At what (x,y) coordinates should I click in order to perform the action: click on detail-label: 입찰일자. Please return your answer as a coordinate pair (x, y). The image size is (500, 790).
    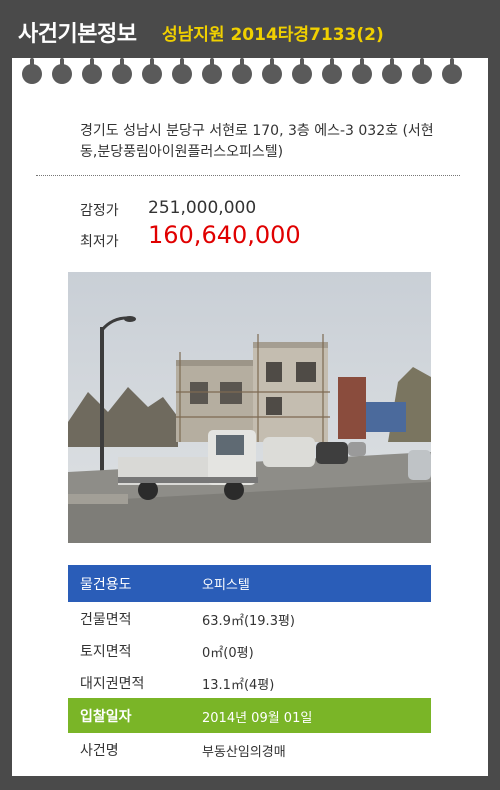
    Looking at the image, I should click on (106, 717).